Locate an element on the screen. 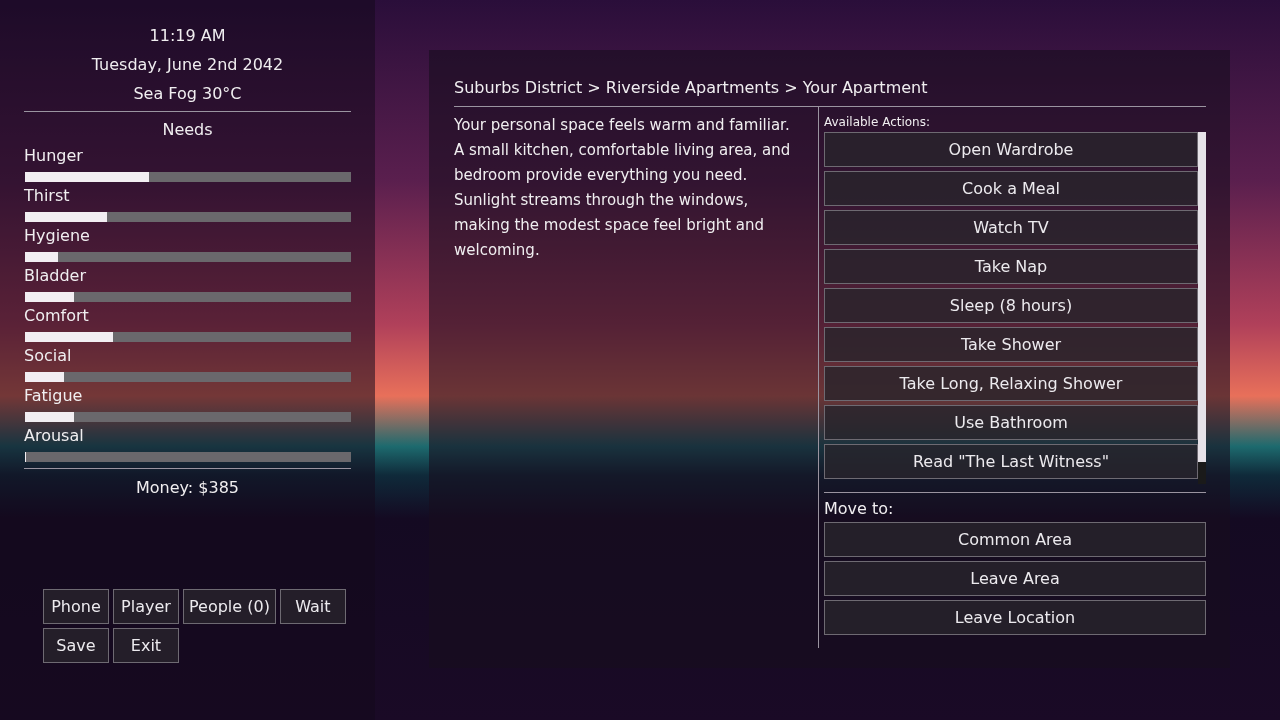 The width and height of the screenshot is (1280, 720). need-label: Bladder is located at coordinates (55, 276).